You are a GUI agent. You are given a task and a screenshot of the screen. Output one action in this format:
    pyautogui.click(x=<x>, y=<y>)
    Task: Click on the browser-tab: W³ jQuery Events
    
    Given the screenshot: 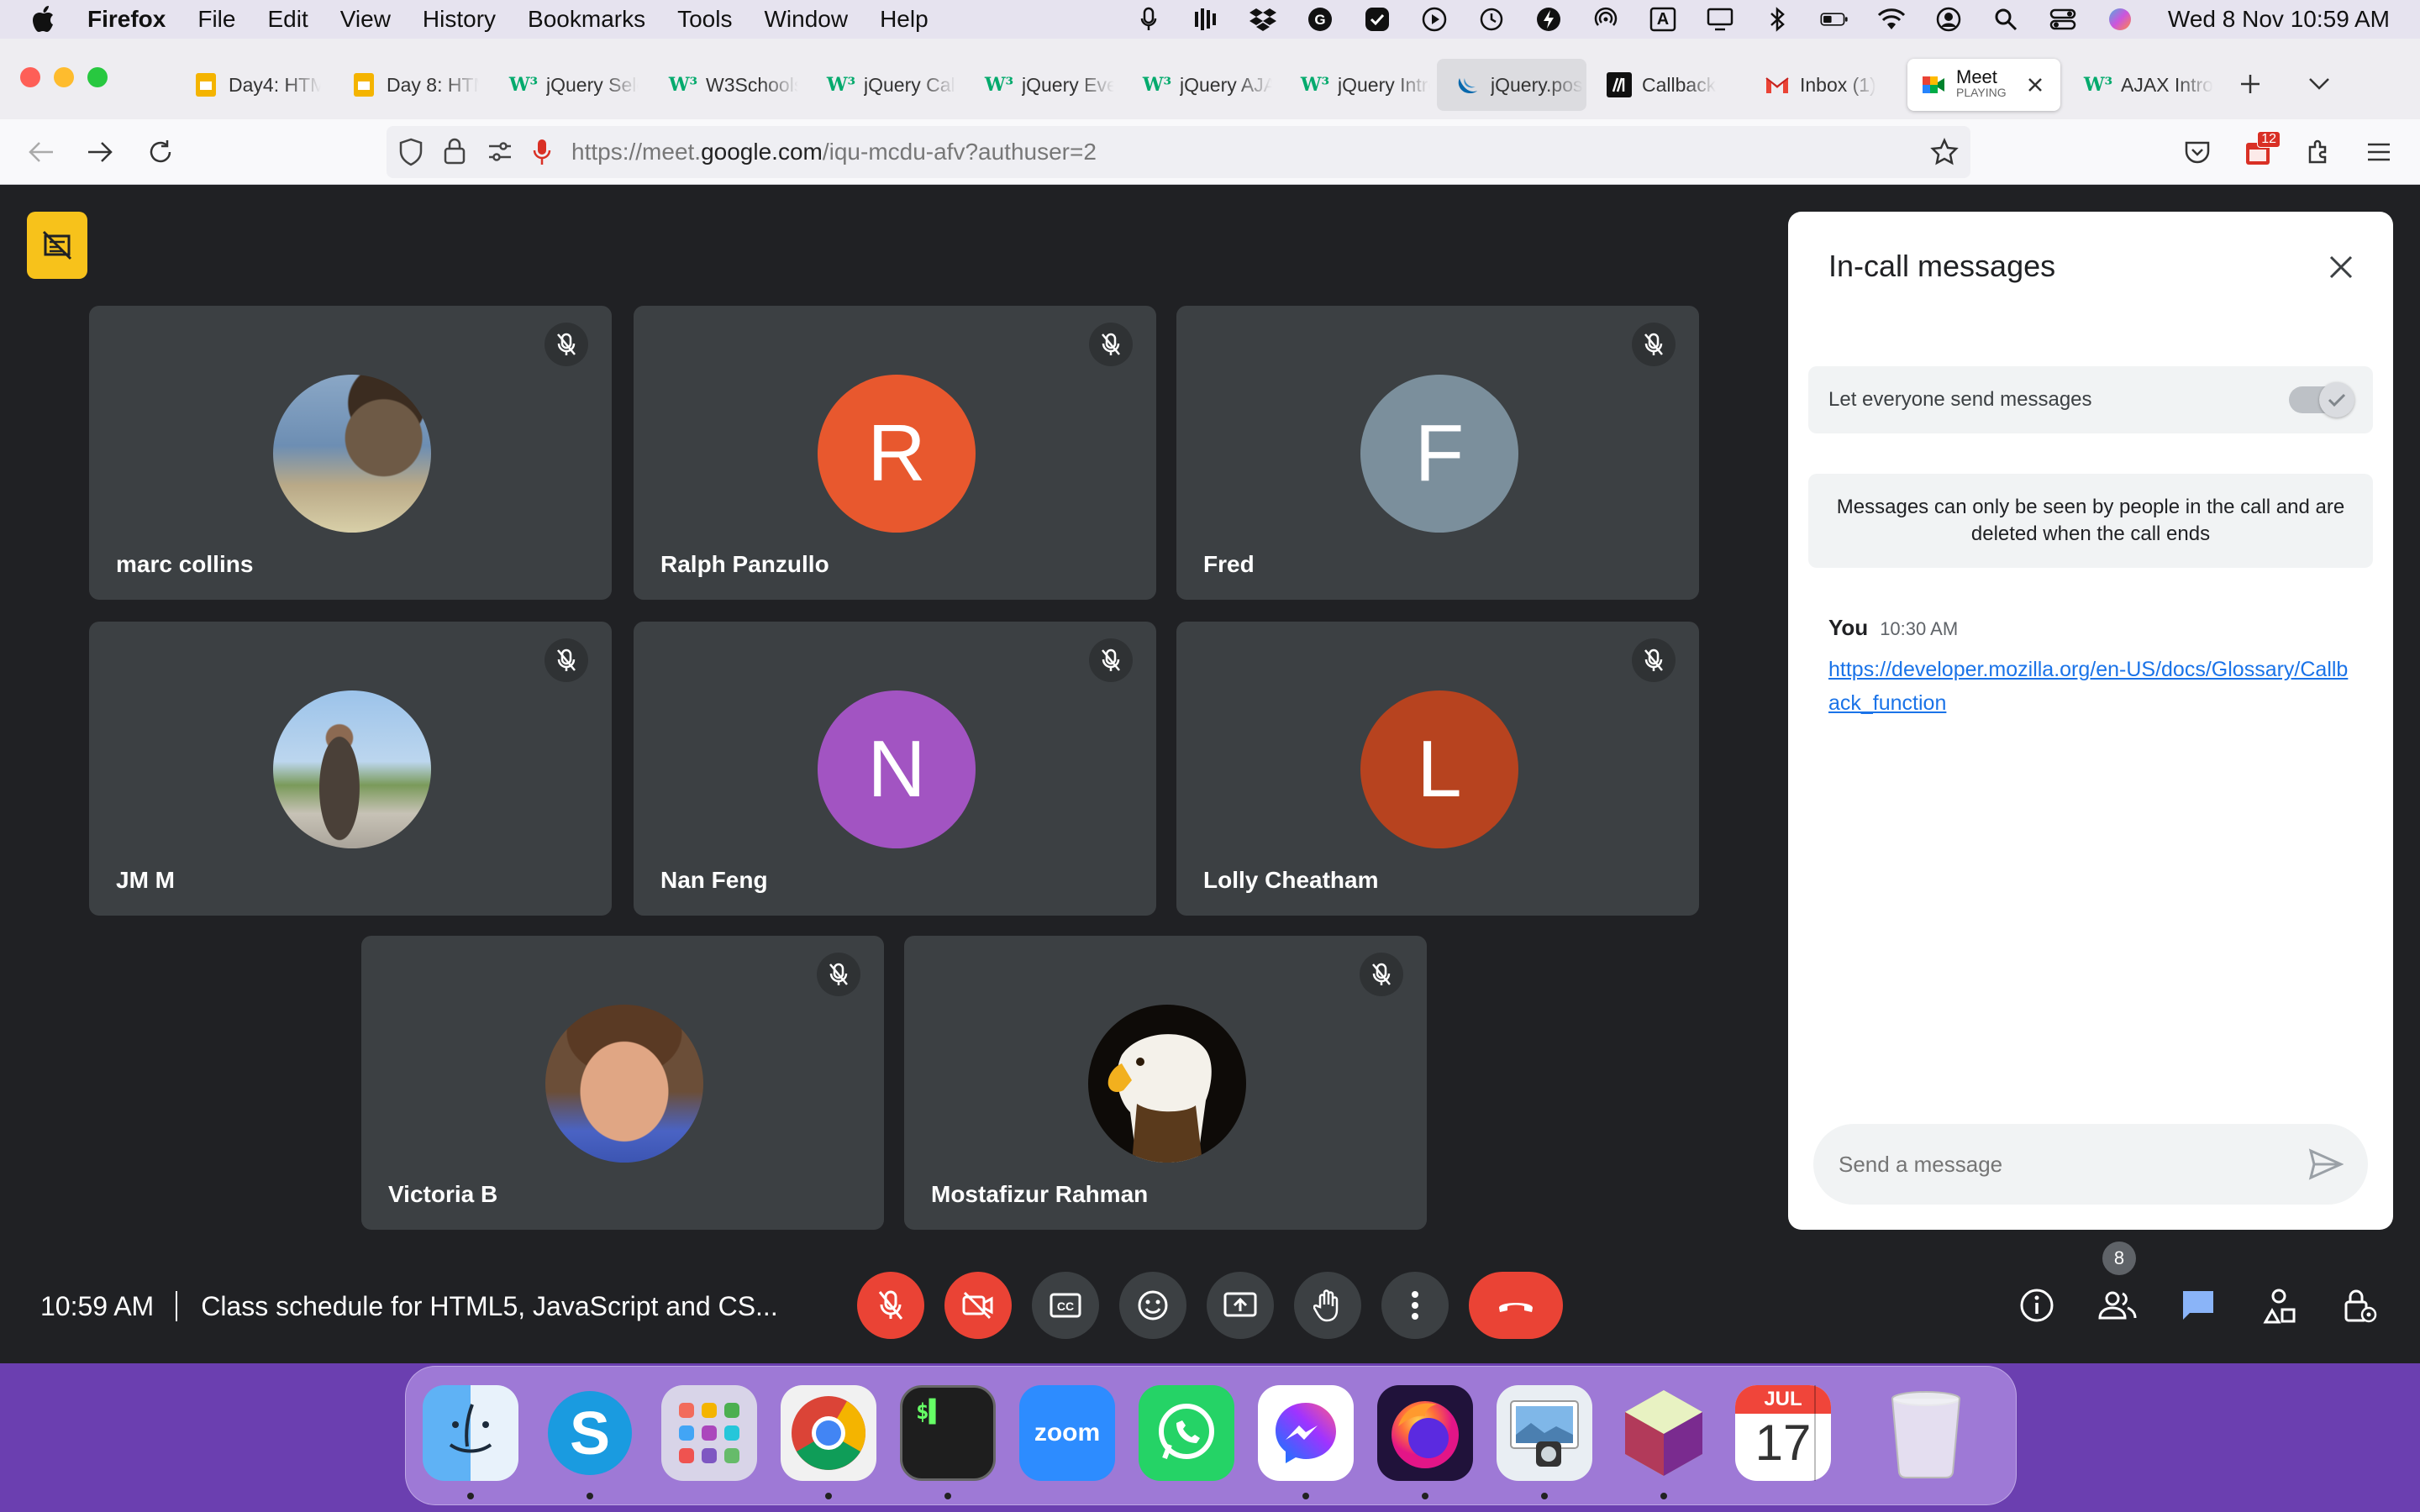 What is the action you would take?
    pyautogui.click(x=1047, y=85)
    